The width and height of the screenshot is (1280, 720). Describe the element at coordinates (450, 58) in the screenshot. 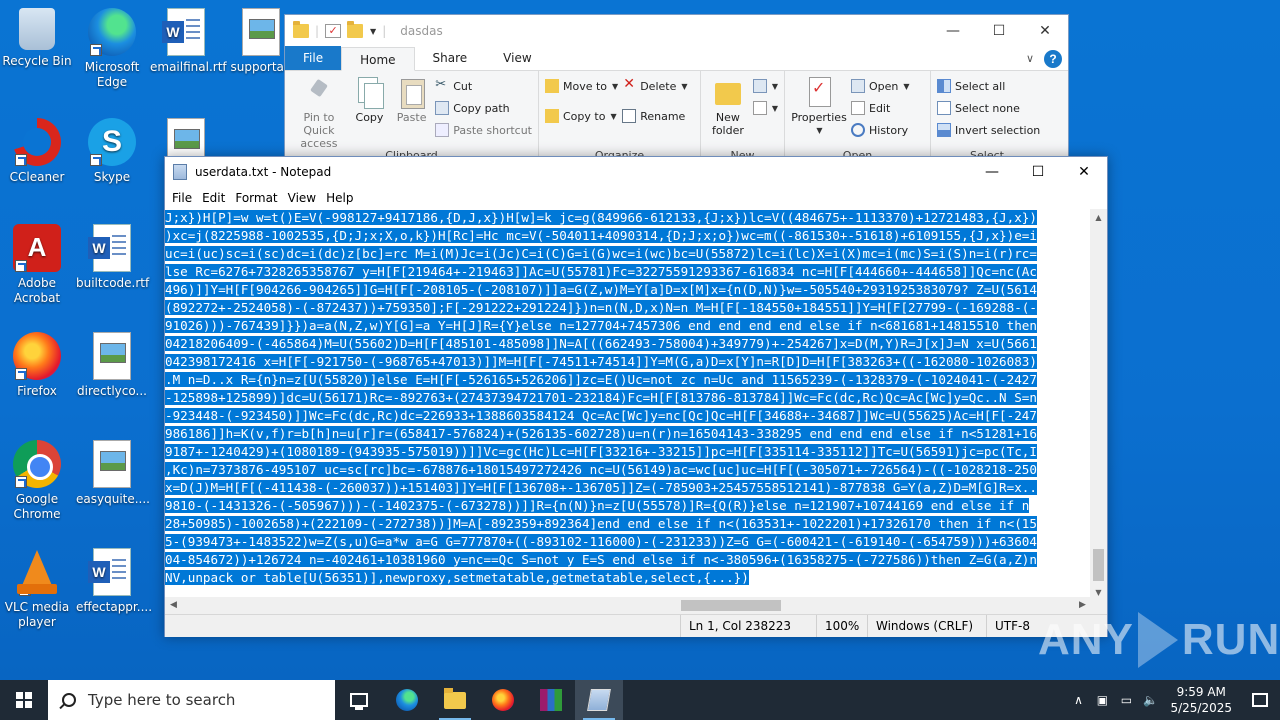

I see `tab-share: Share` at that location.